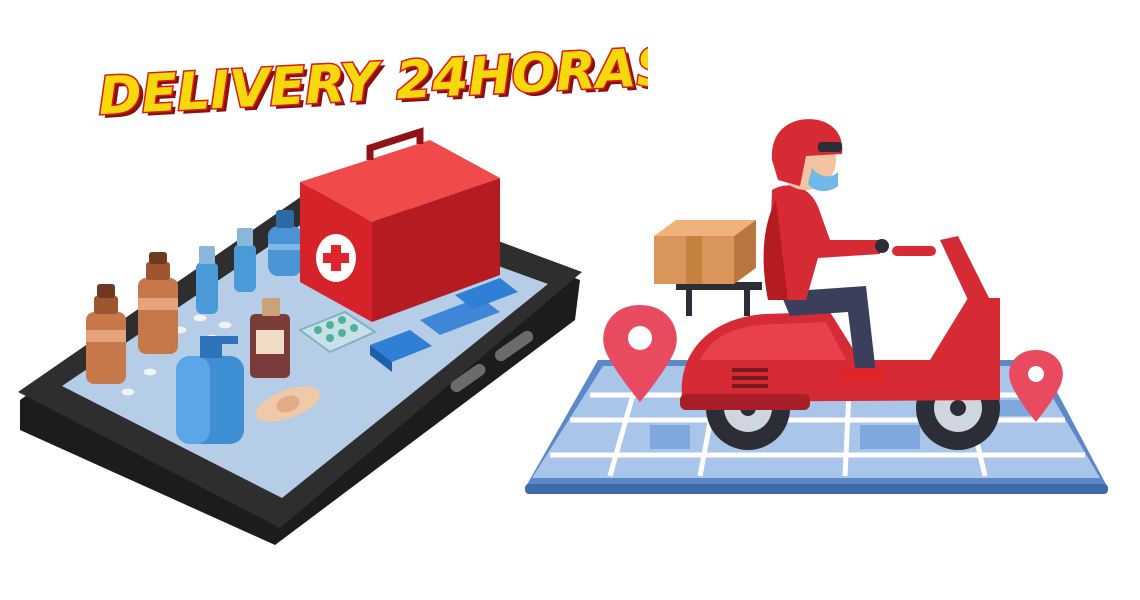 This screenshot has height=600, width=1140. What do you see at coordinates (816, 489) in the screenshot?
I see `map-tablet-base` at bounding box center [816, 489].